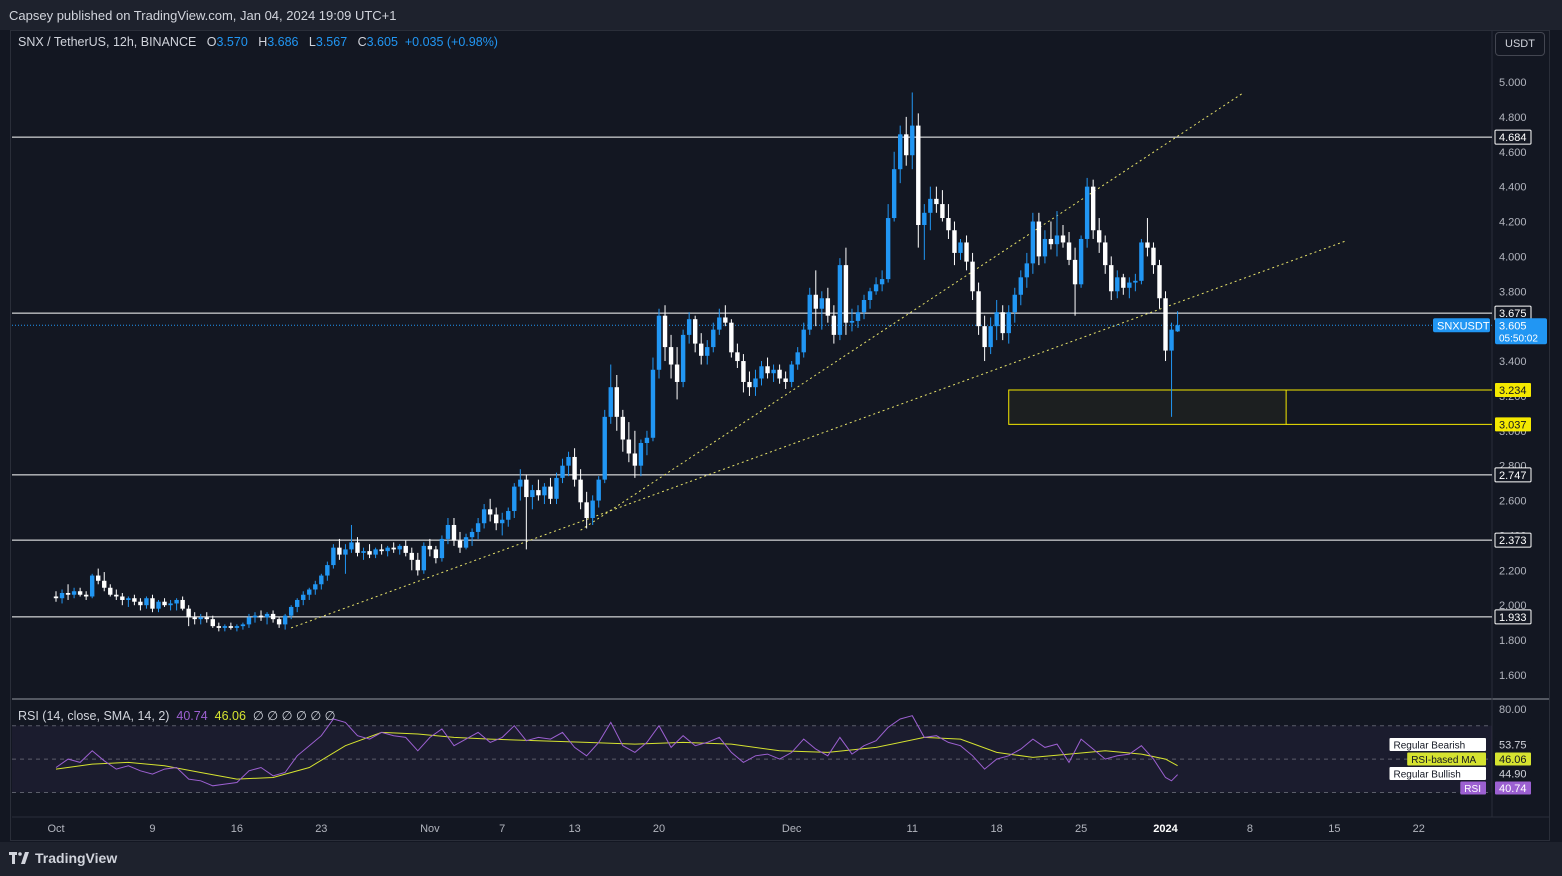  What do you see at coordinates (1513, 362) in the screenshot?
I see `price-tick-label: 3.400` at bounding box center [1513, 362].